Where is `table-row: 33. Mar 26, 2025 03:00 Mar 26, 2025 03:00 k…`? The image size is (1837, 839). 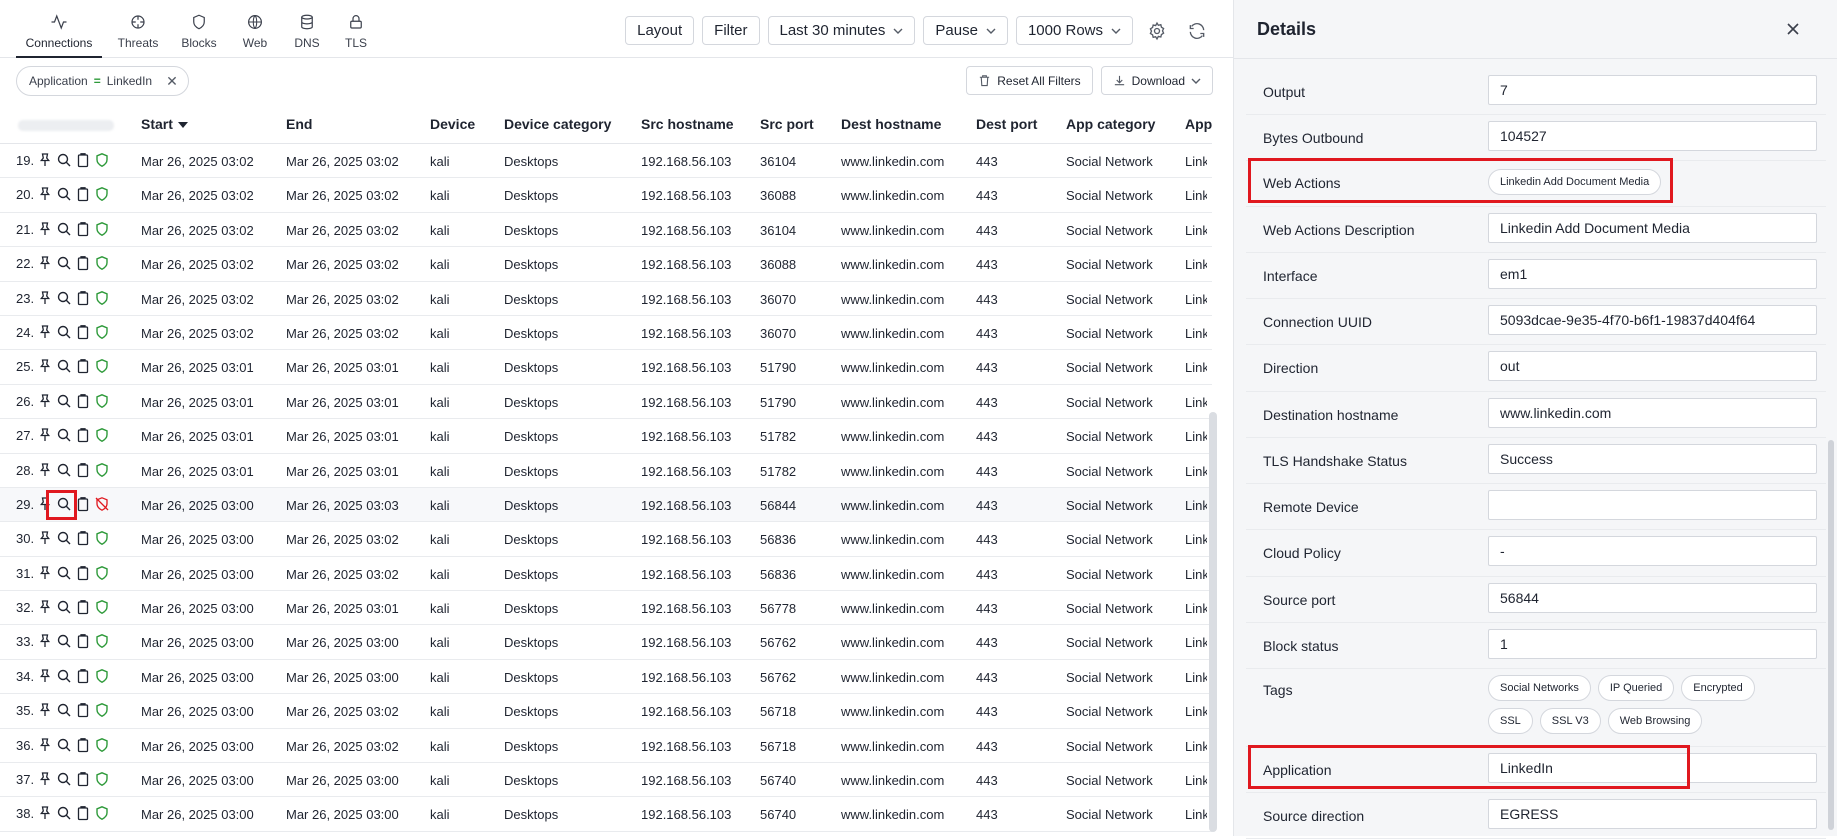
table-row: 33. Mar 26, 2025 03:00 Mar 26, 2025 03:00 k… is located at coordinates (606, 642).